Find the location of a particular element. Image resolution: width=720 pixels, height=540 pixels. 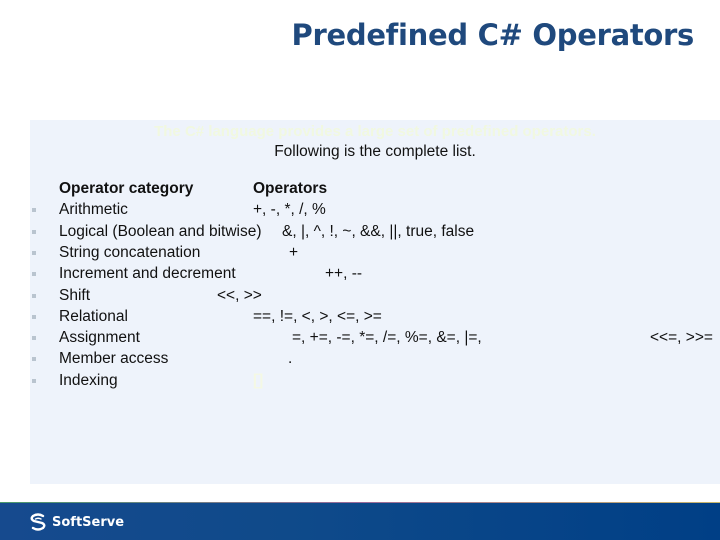

category-label: Member access is located at coordinates (114, 358).